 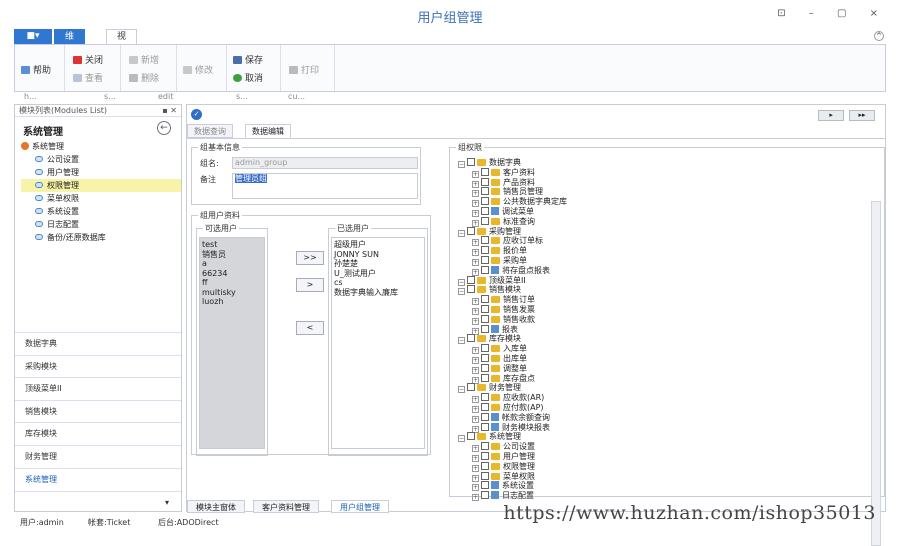 What do you see at coordinates (378, 283) in the screenshot?
I see `selected-user-item: cs` at bounding box center [378, 283].